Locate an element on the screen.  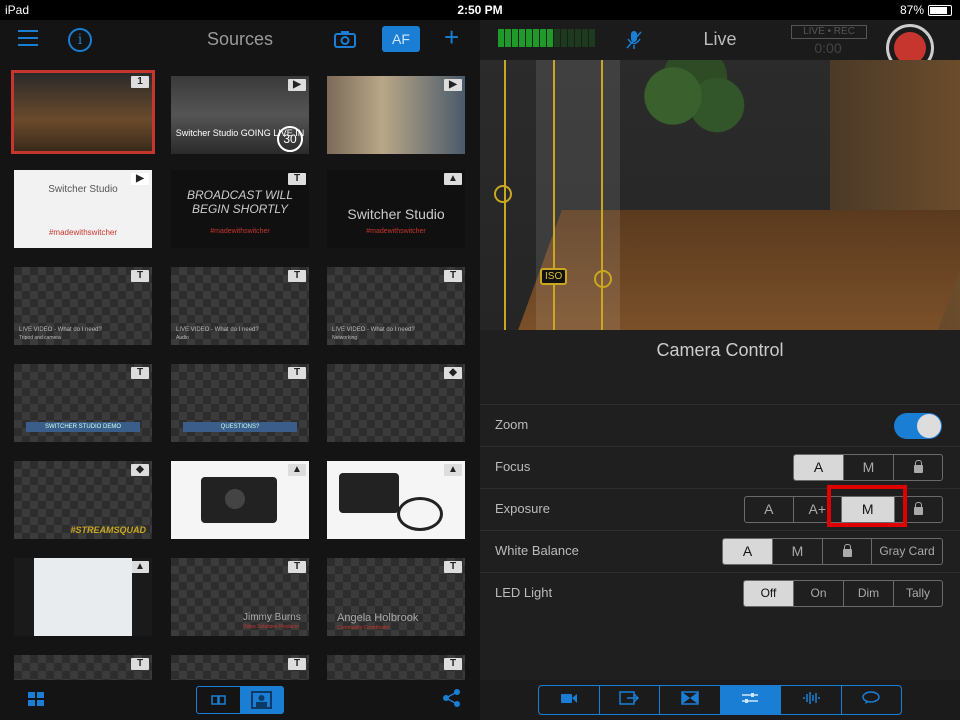
source-tile-19: T is located at coordinates (83, 667).